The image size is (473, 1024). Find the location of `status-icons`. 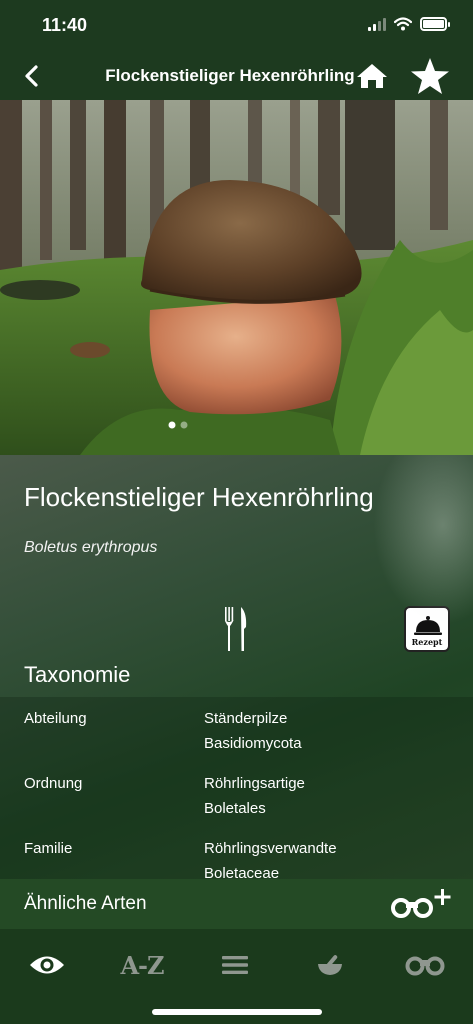

status-icons is located at coordinates (409, 24).